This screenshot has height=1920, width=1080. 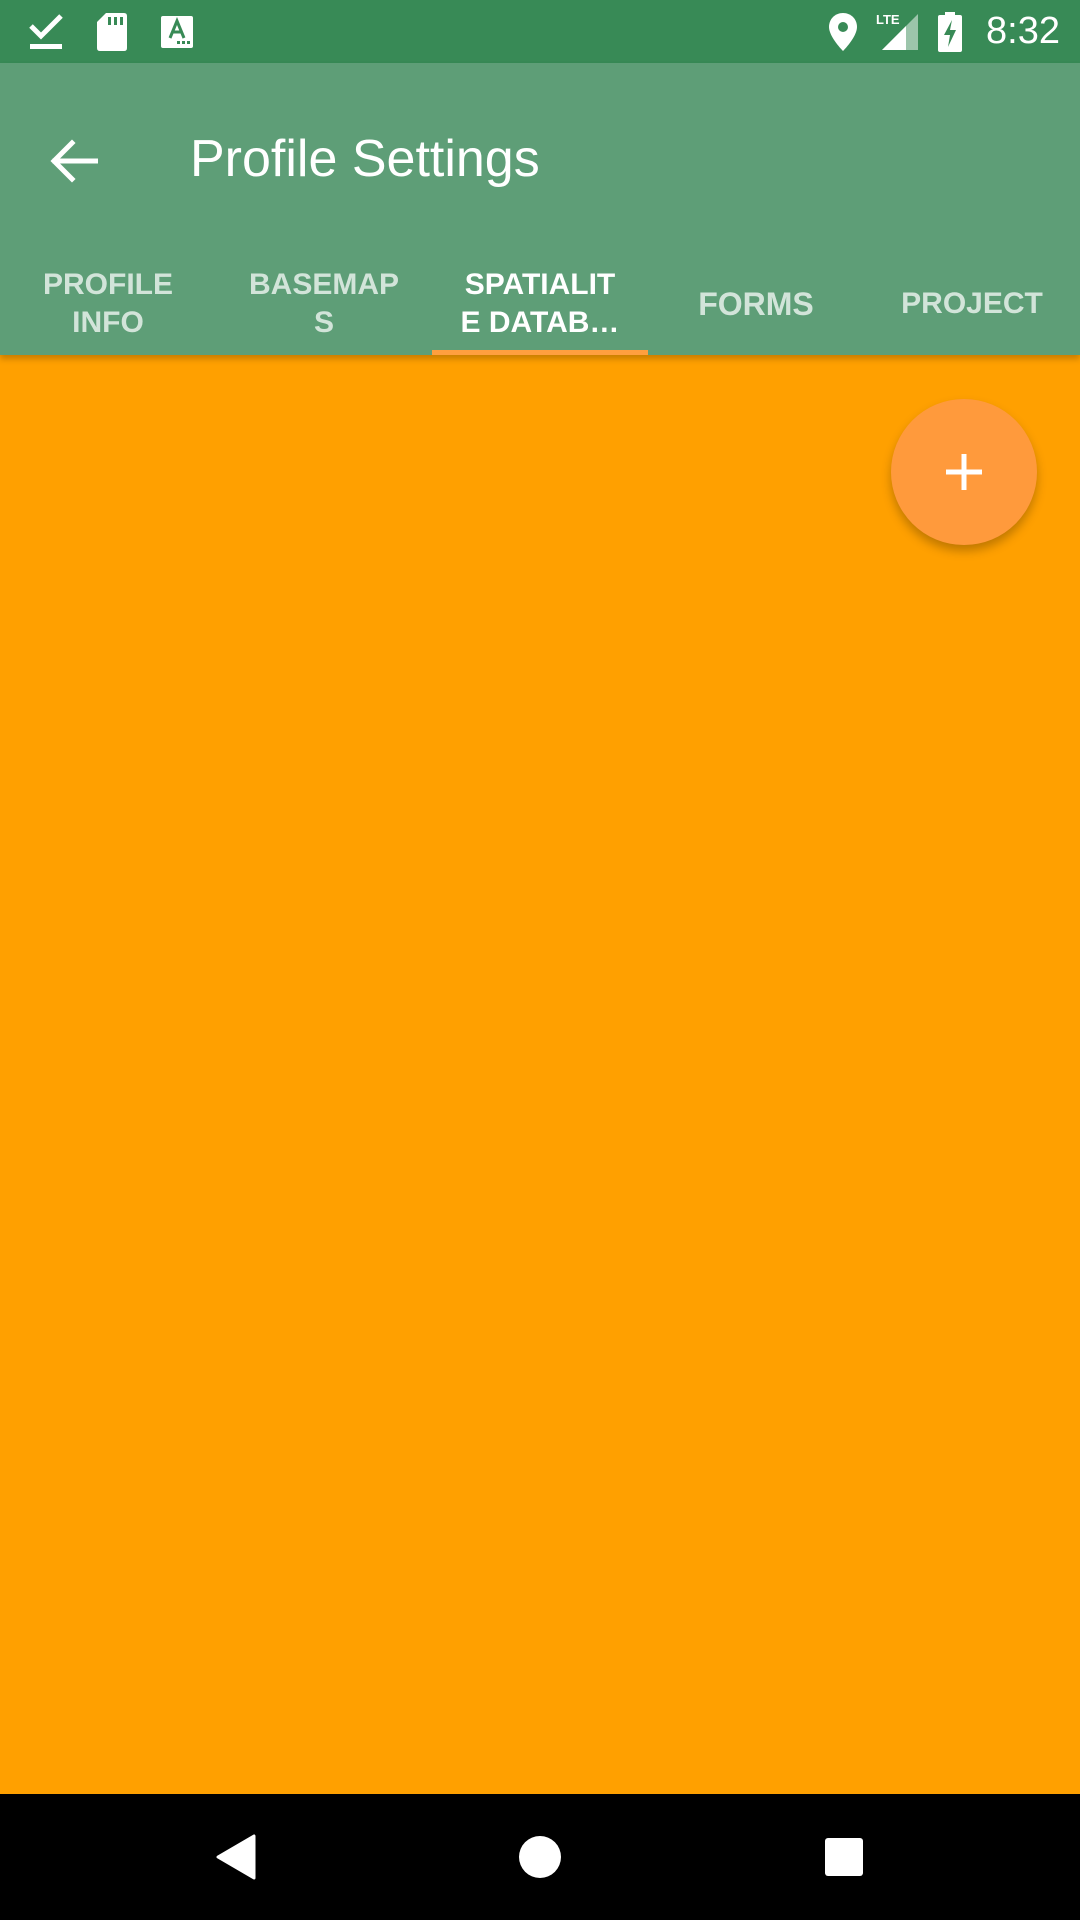 I want to click on navigation-bar, so click(x=540, y=1857).